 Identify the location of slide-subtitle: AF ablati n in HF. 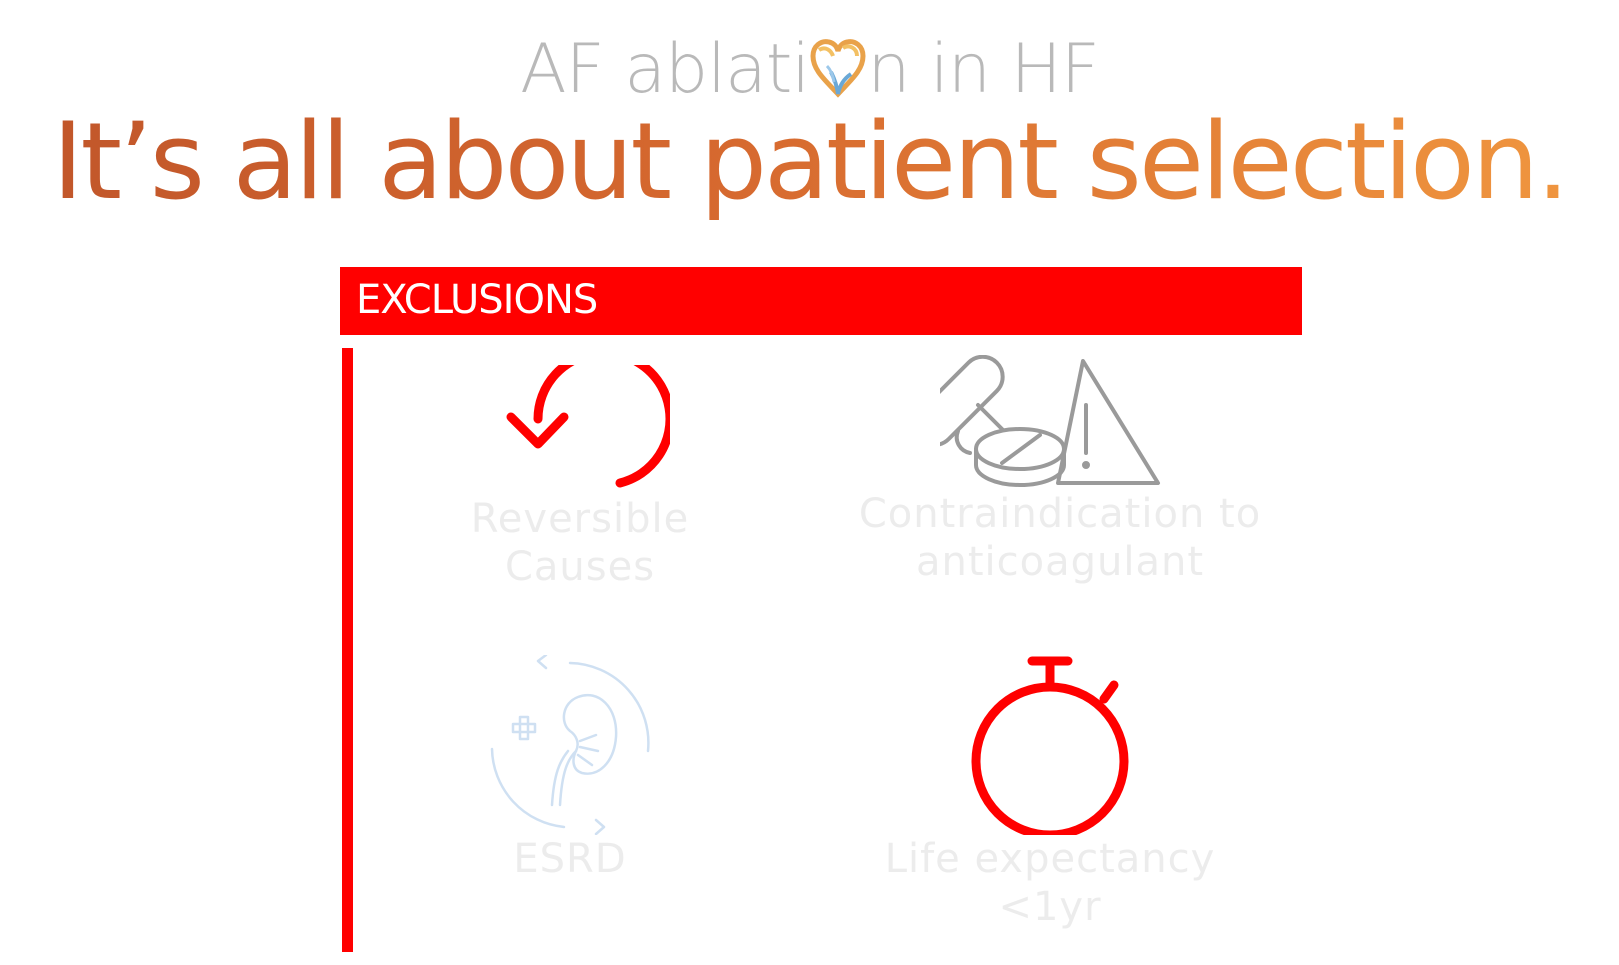
(809, 69).